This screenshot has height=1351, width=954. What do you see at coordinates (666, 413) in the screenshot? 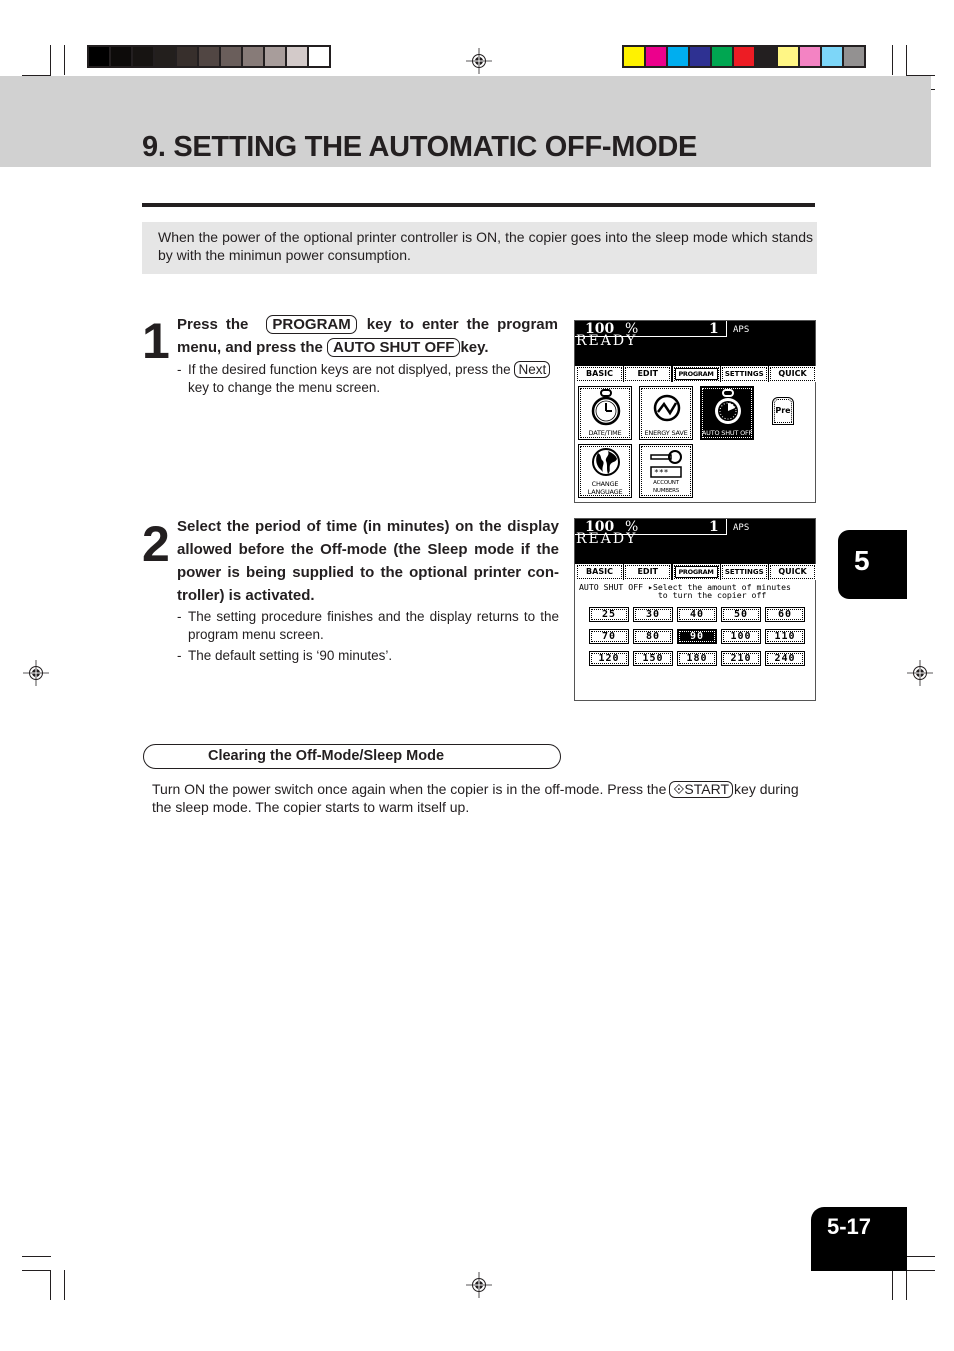
I see `energy-save-button: ENERGY SAVE` at bounding box center [666, 413].